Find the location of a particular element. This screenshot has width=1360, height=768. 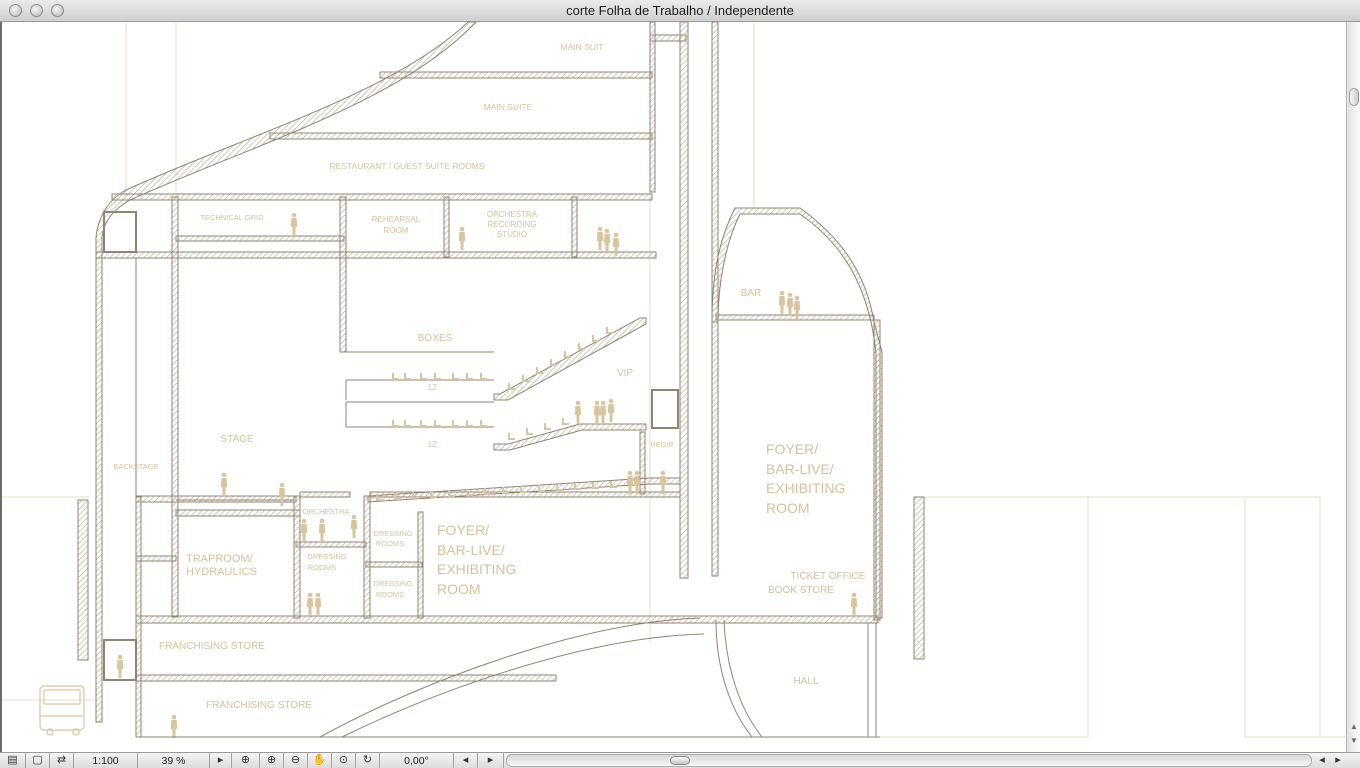

label-foyer-right-3: EXHIBITING is located at coordinates (805, 488).